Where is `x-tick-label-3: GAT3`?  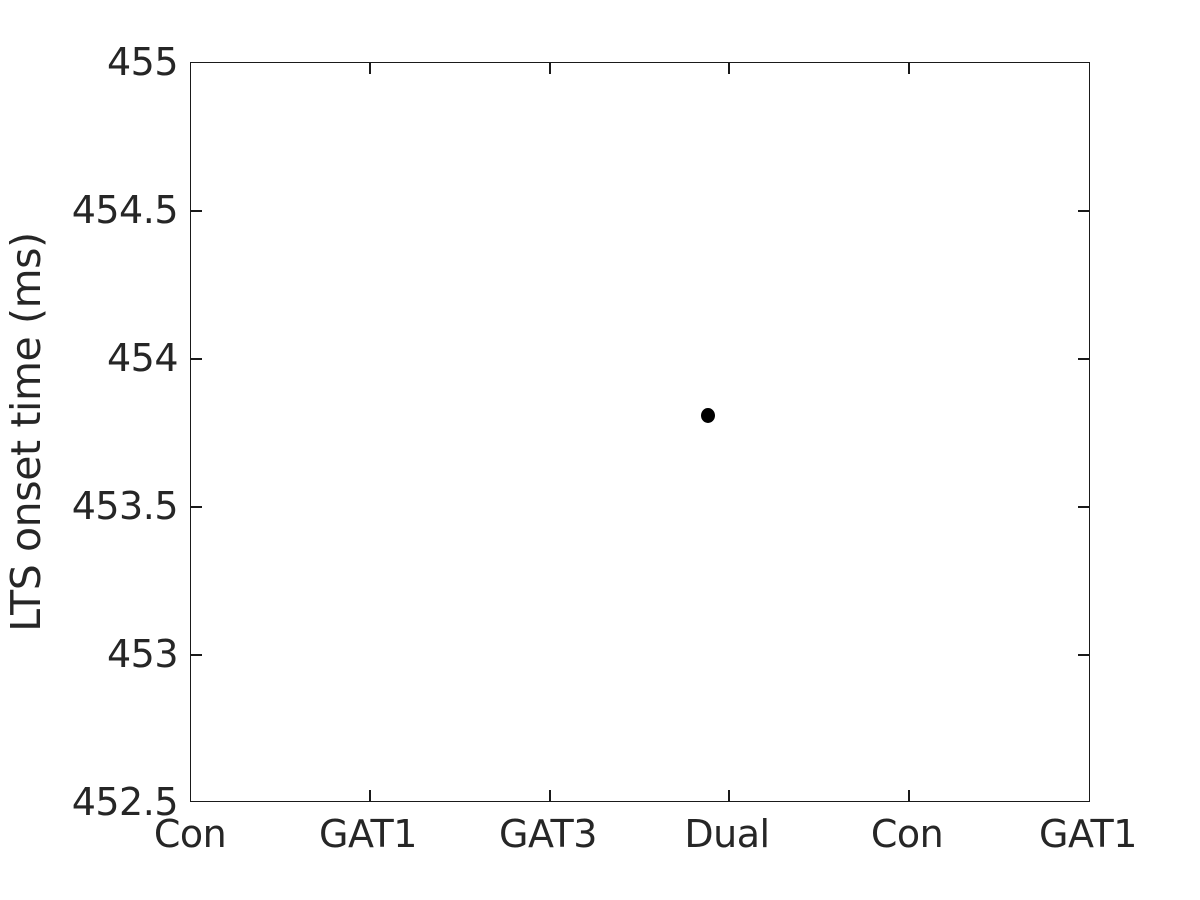
x-tick-label-3: GAT3 is located at coordinates (548, 834).